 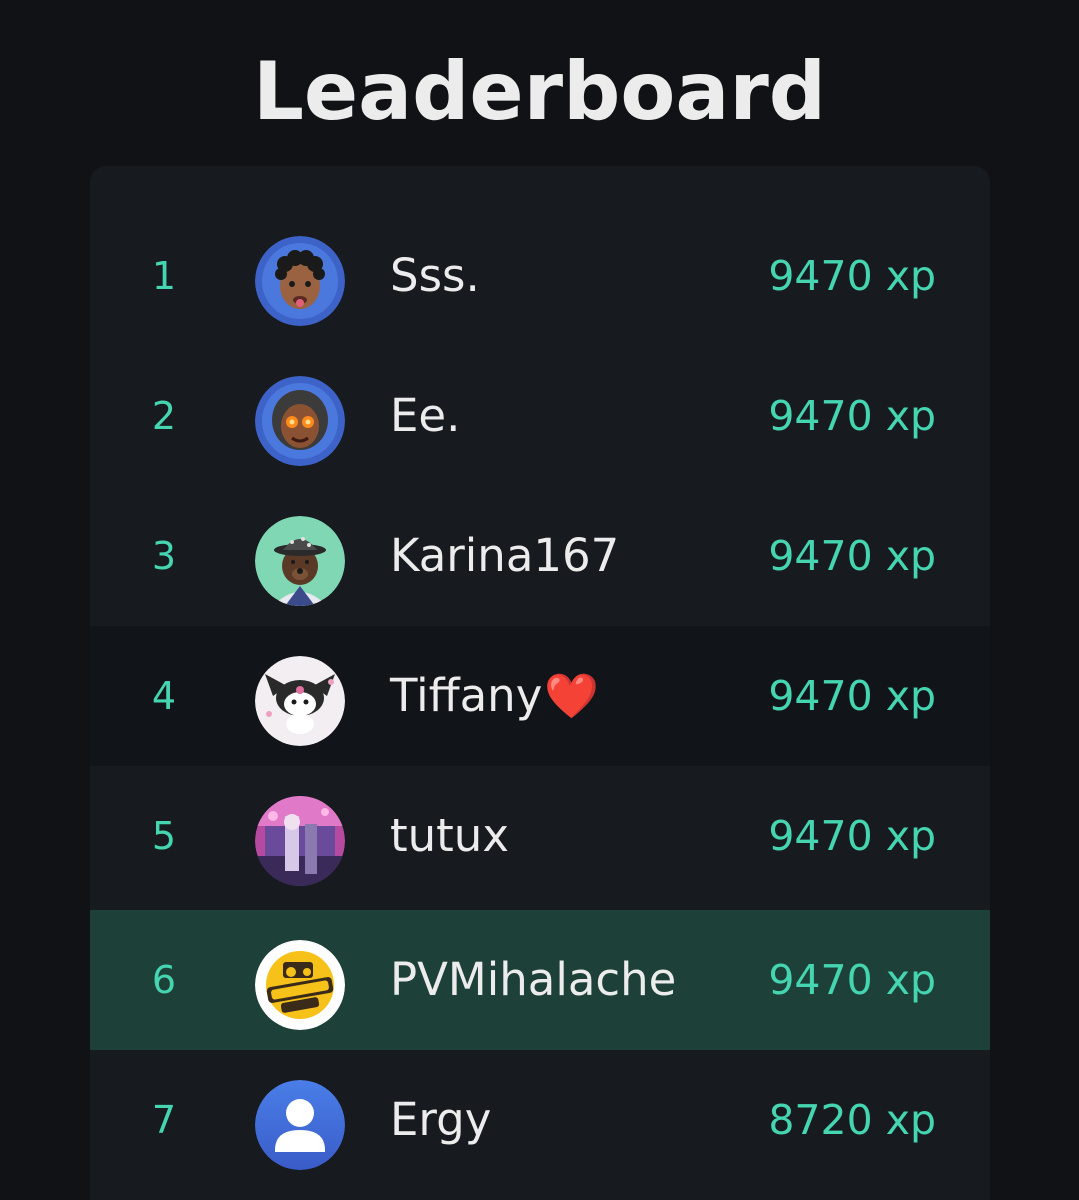 I want to click on memoji-curly-hair-icon, so click(x=300, y=281).